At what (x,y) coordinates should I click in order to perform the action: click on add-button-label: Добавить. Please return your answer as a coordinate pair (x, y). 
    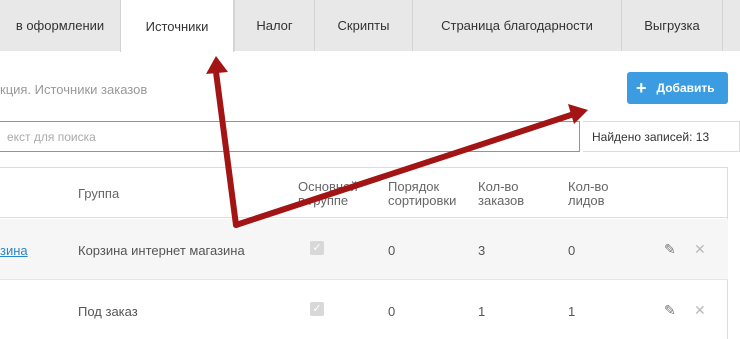
    Looking at the image, I should click on (685, 88).